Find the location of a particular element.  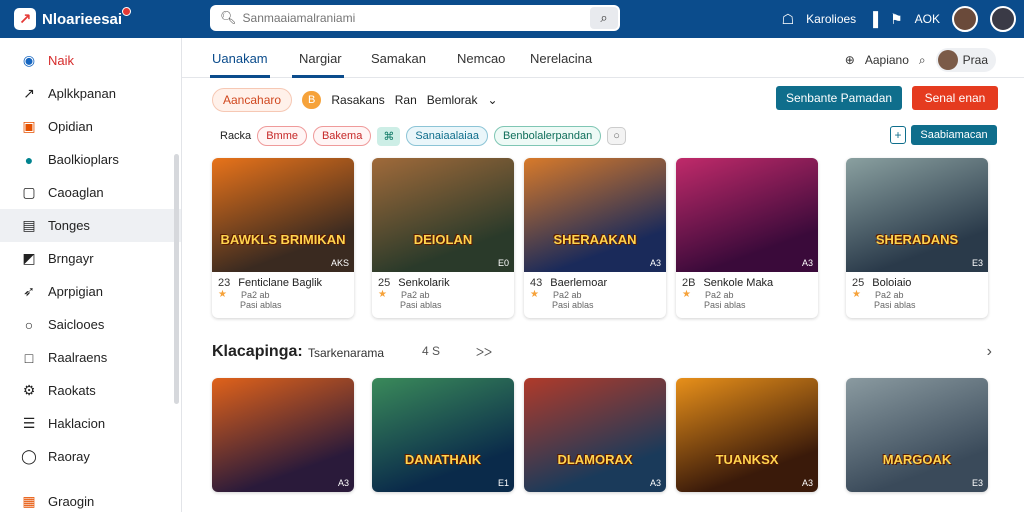

sidebar-scrollbar is located at coordinates (176, 279).